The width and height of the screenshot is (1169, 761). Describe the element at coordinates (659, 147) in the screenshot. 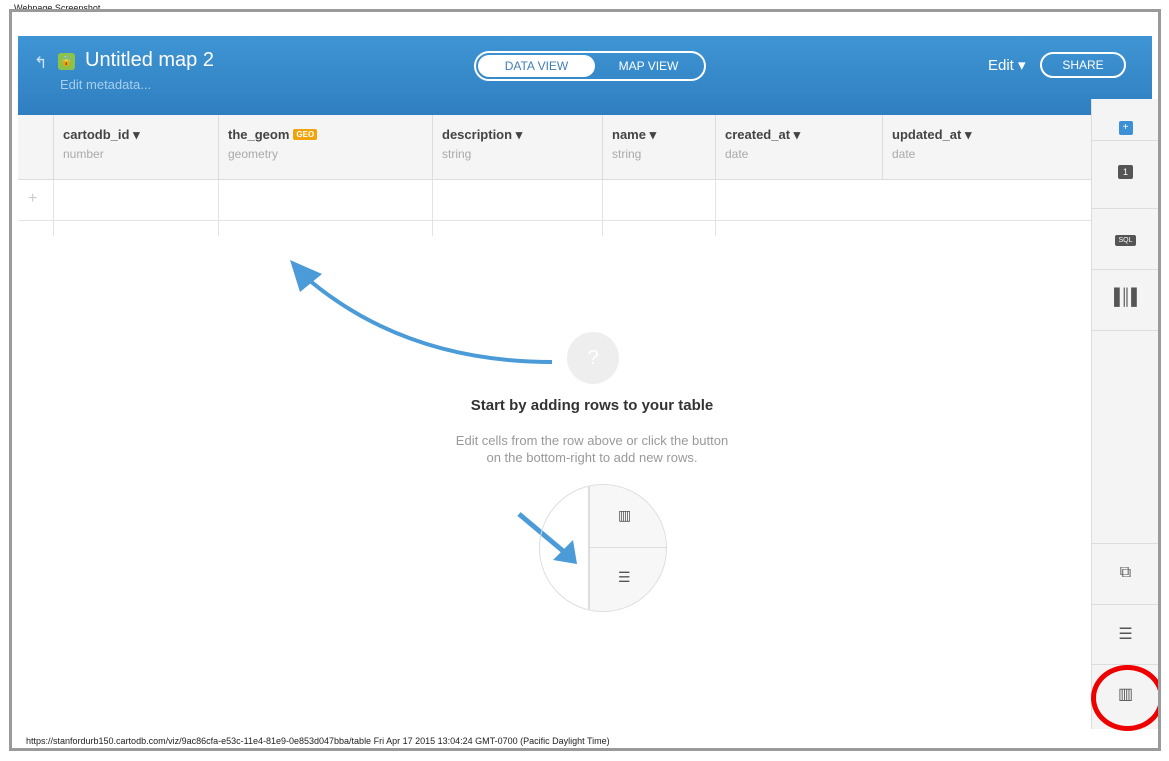

I see `column-header-name: name ▾ string` at that location.